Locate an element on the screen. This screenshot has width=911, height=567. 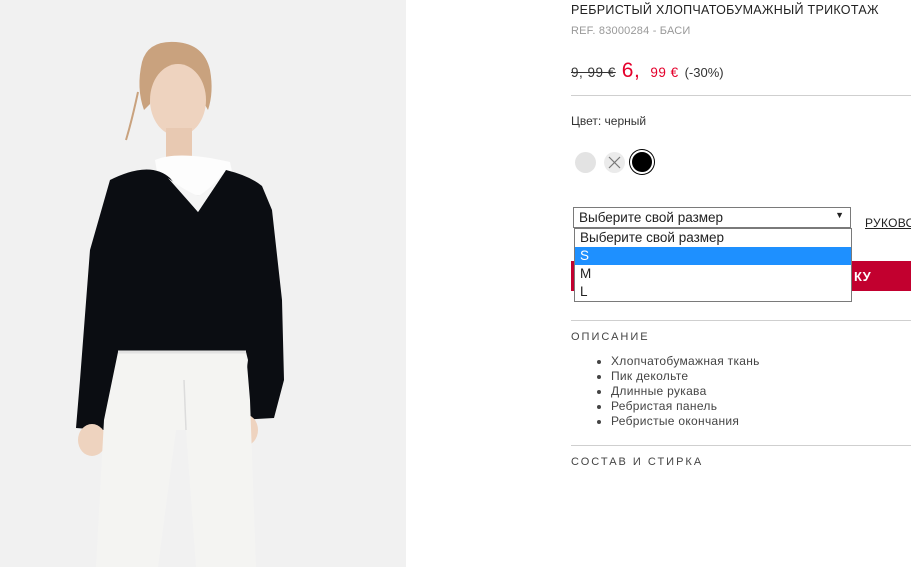
color-swatch-unavailable is located at coordinates (614, 162).